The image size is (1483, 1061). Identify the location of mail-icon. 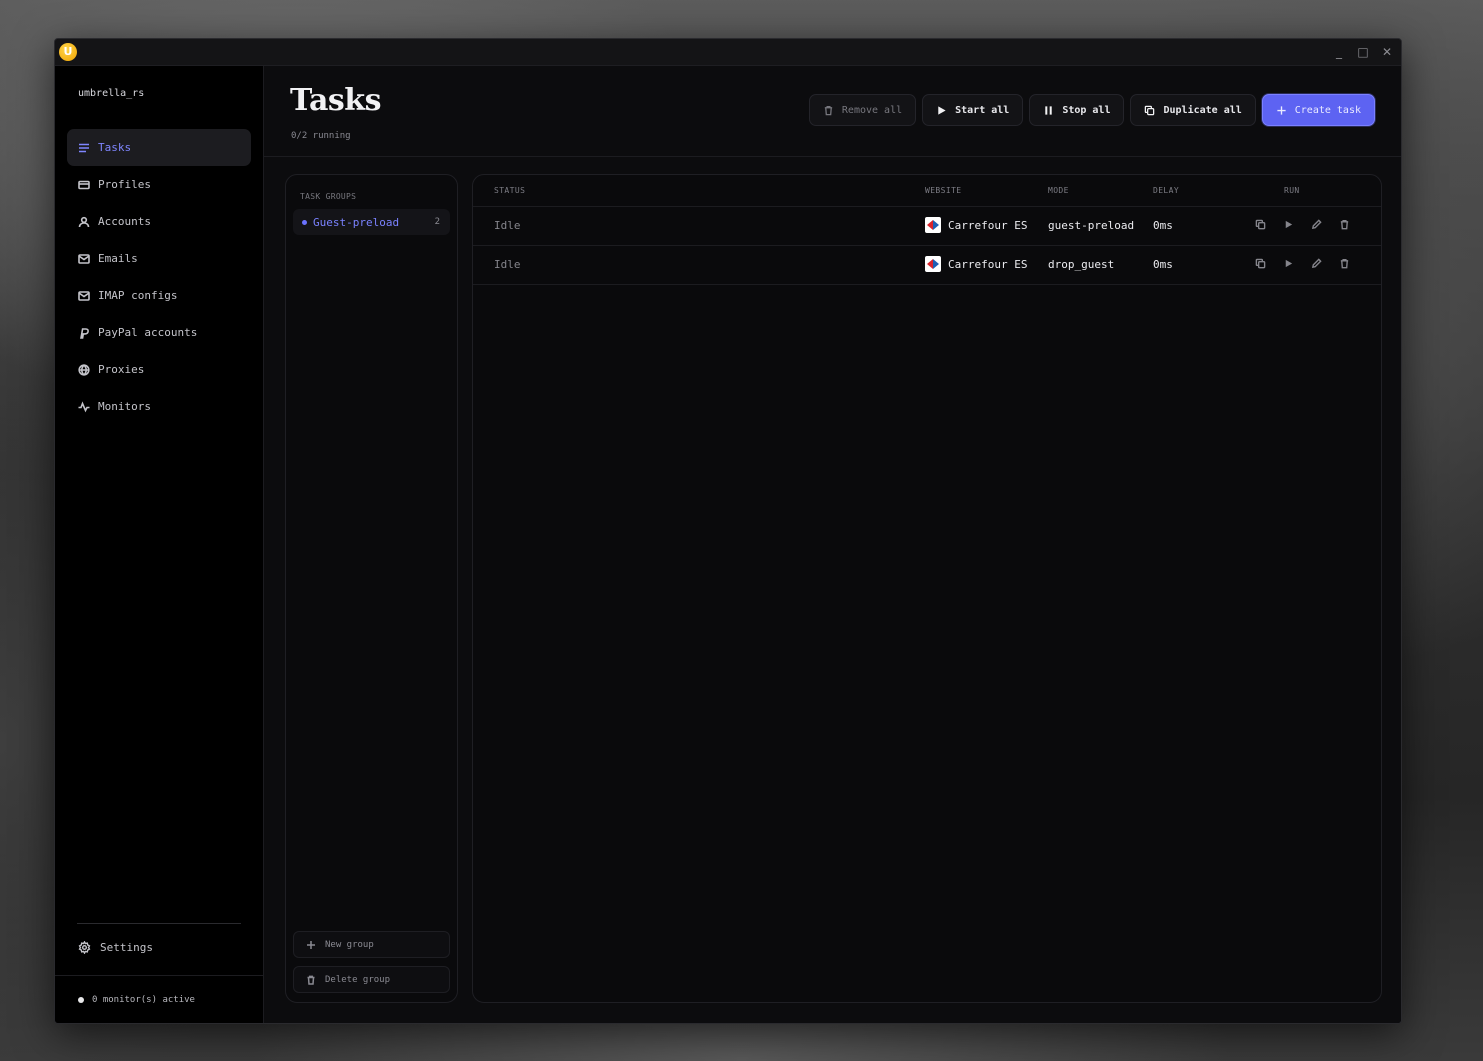
(88, 259).